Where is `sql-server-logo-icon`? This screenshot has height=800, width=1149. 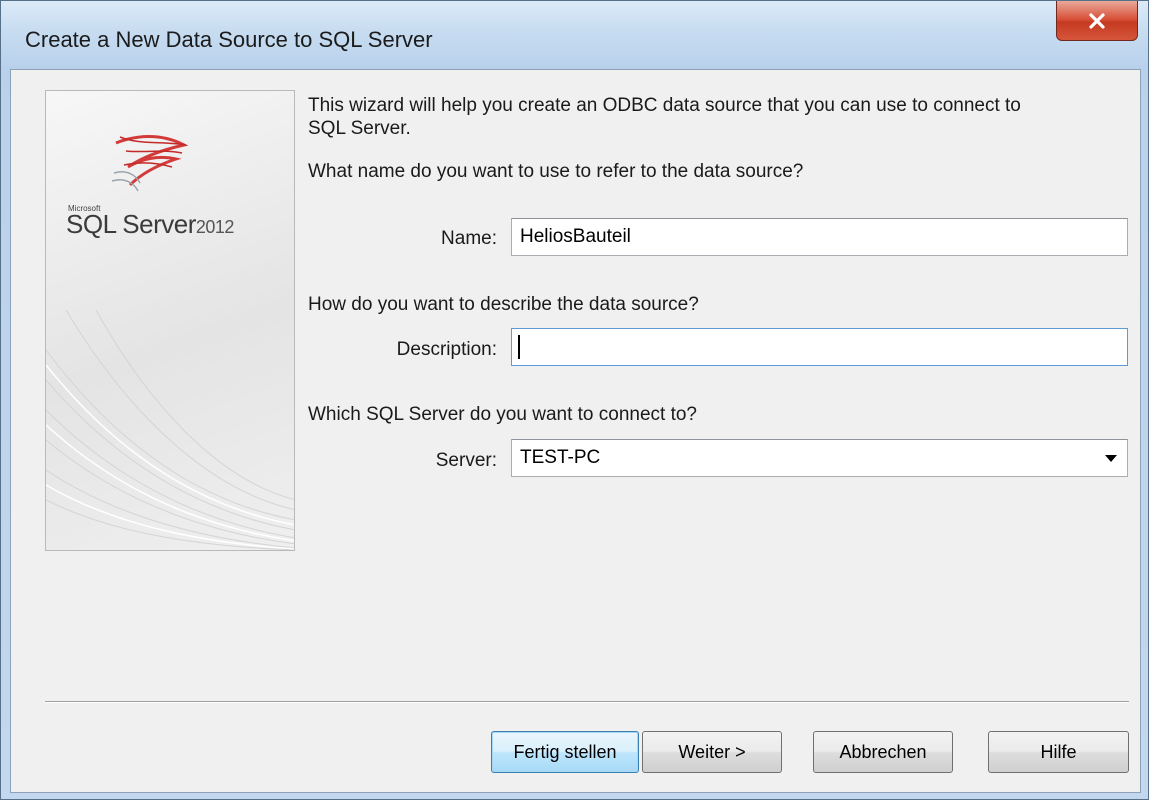 sql-server-logo-icon is located at coordinates (150, 163).